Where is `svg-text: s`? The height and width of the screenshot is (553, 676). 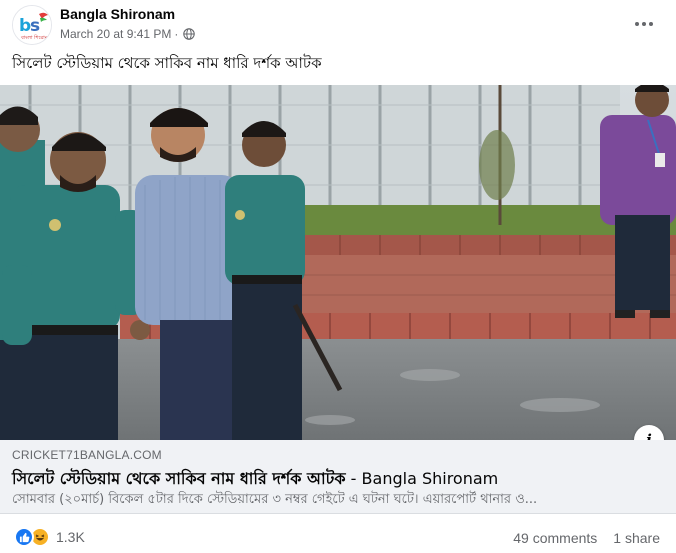 svg-text: s is located at coordinates (35, 26).